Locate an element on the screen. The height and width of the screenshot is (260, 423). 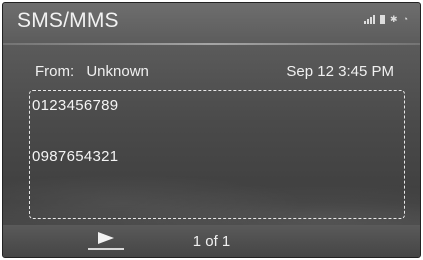
header-divider is located at coordinates (211, 44).